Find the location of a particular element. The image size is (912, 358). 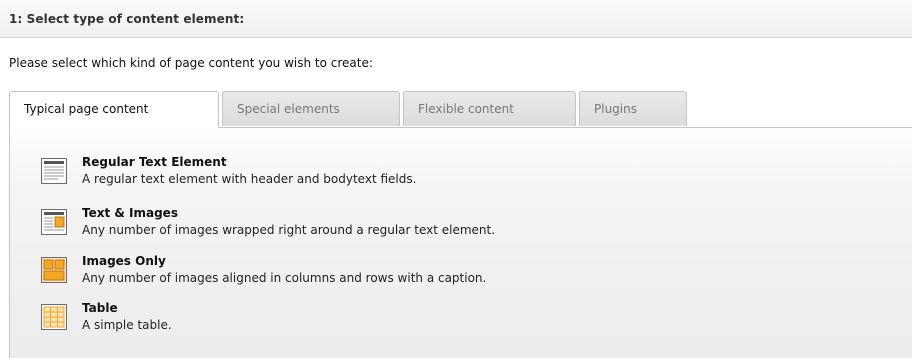

element-description: A simple table. is located at coordinates (127, 325).